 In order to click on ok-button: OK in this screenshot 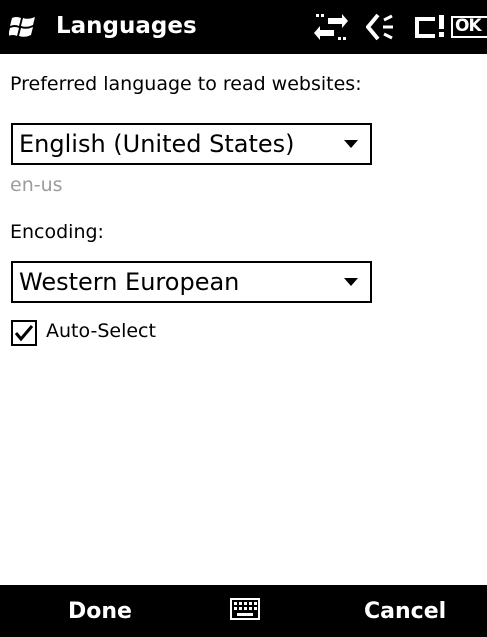, I will do `click(469, 26)`.